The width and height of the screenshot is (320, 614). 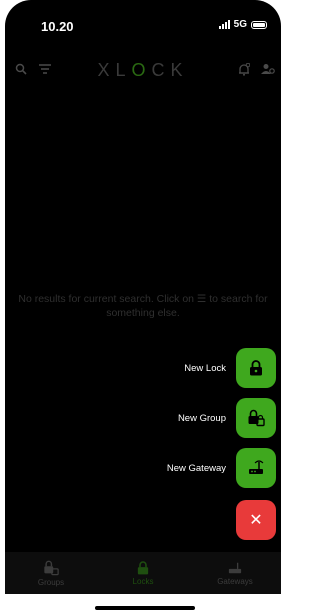 I want to click on new-group-button, so click(x=256, y=418).